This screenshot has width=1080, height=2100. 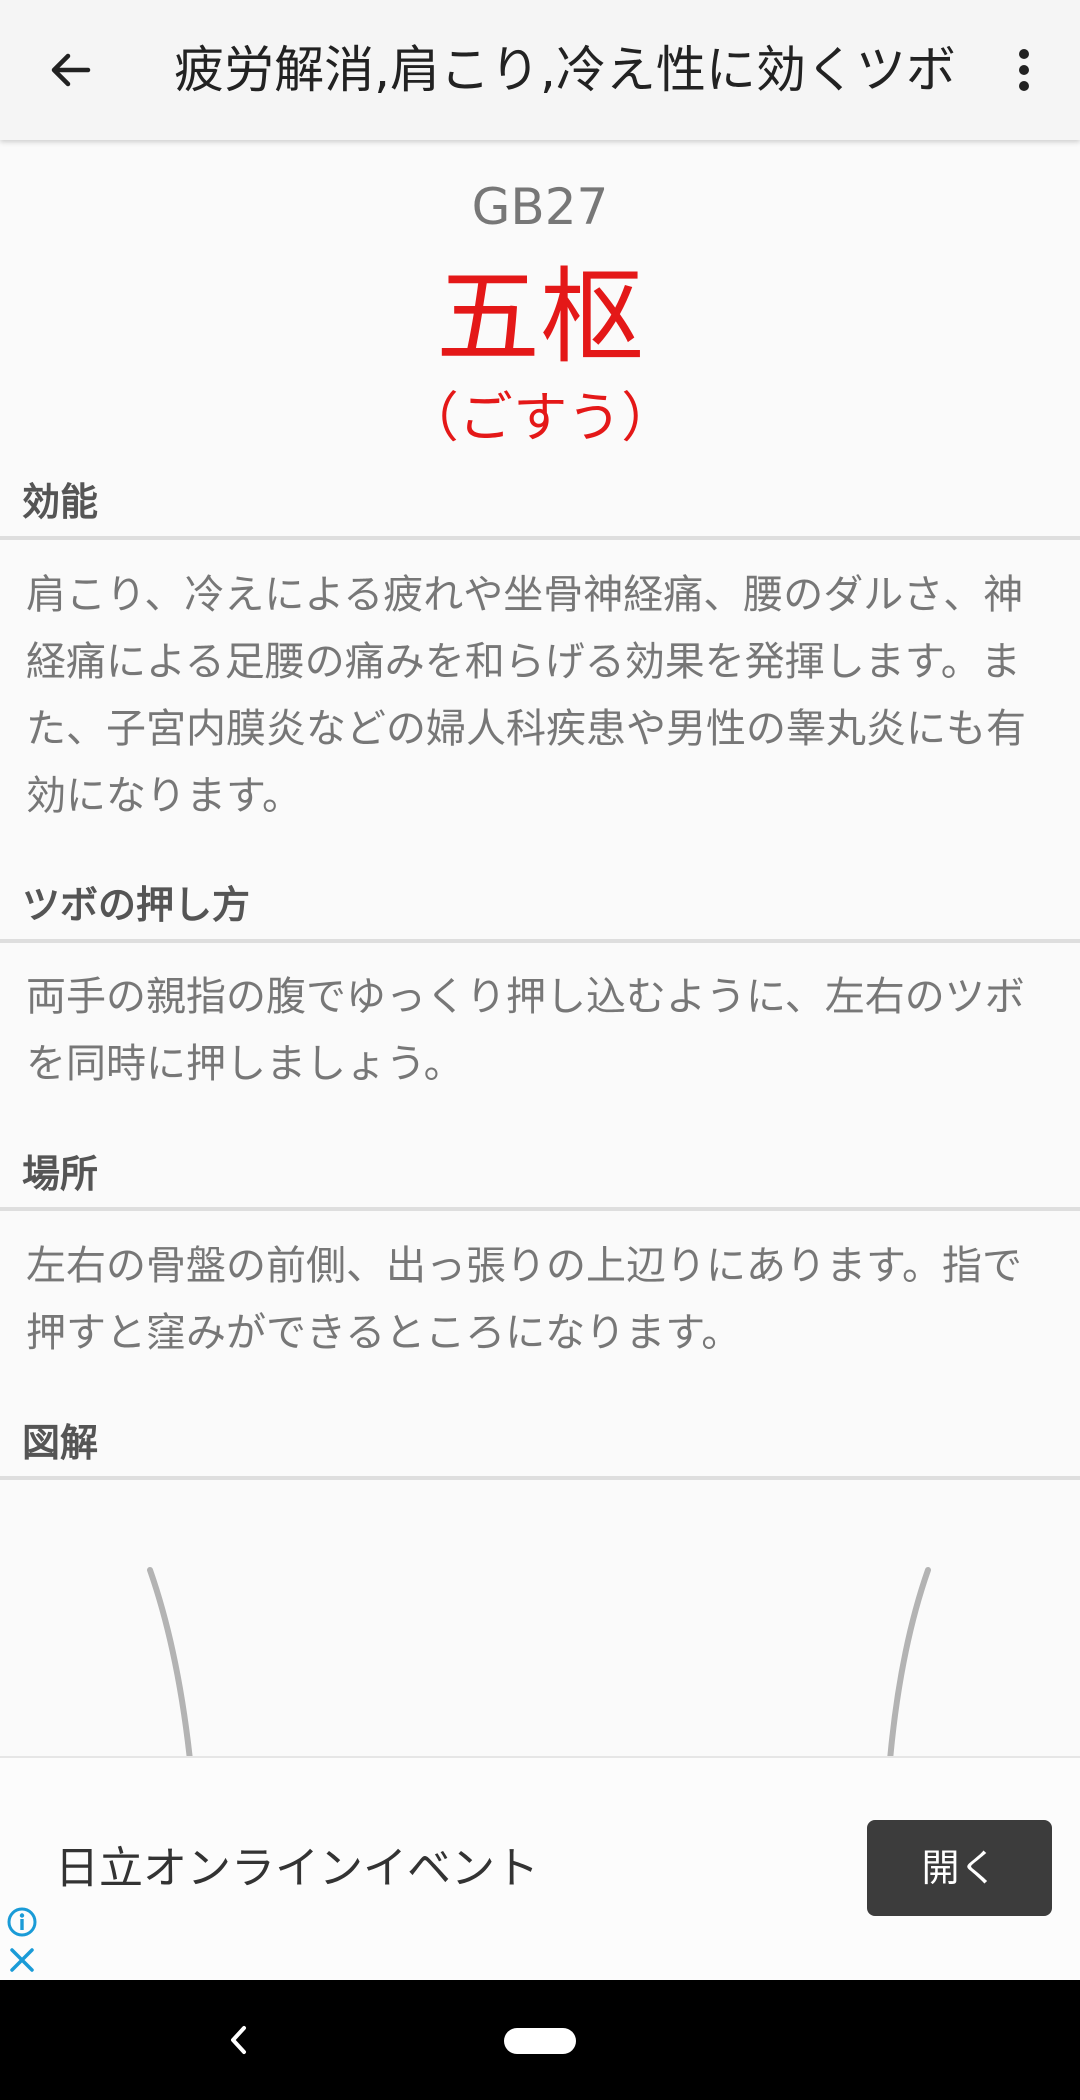 I want to click on system-nav-bar, so click(x=540, y=2040).